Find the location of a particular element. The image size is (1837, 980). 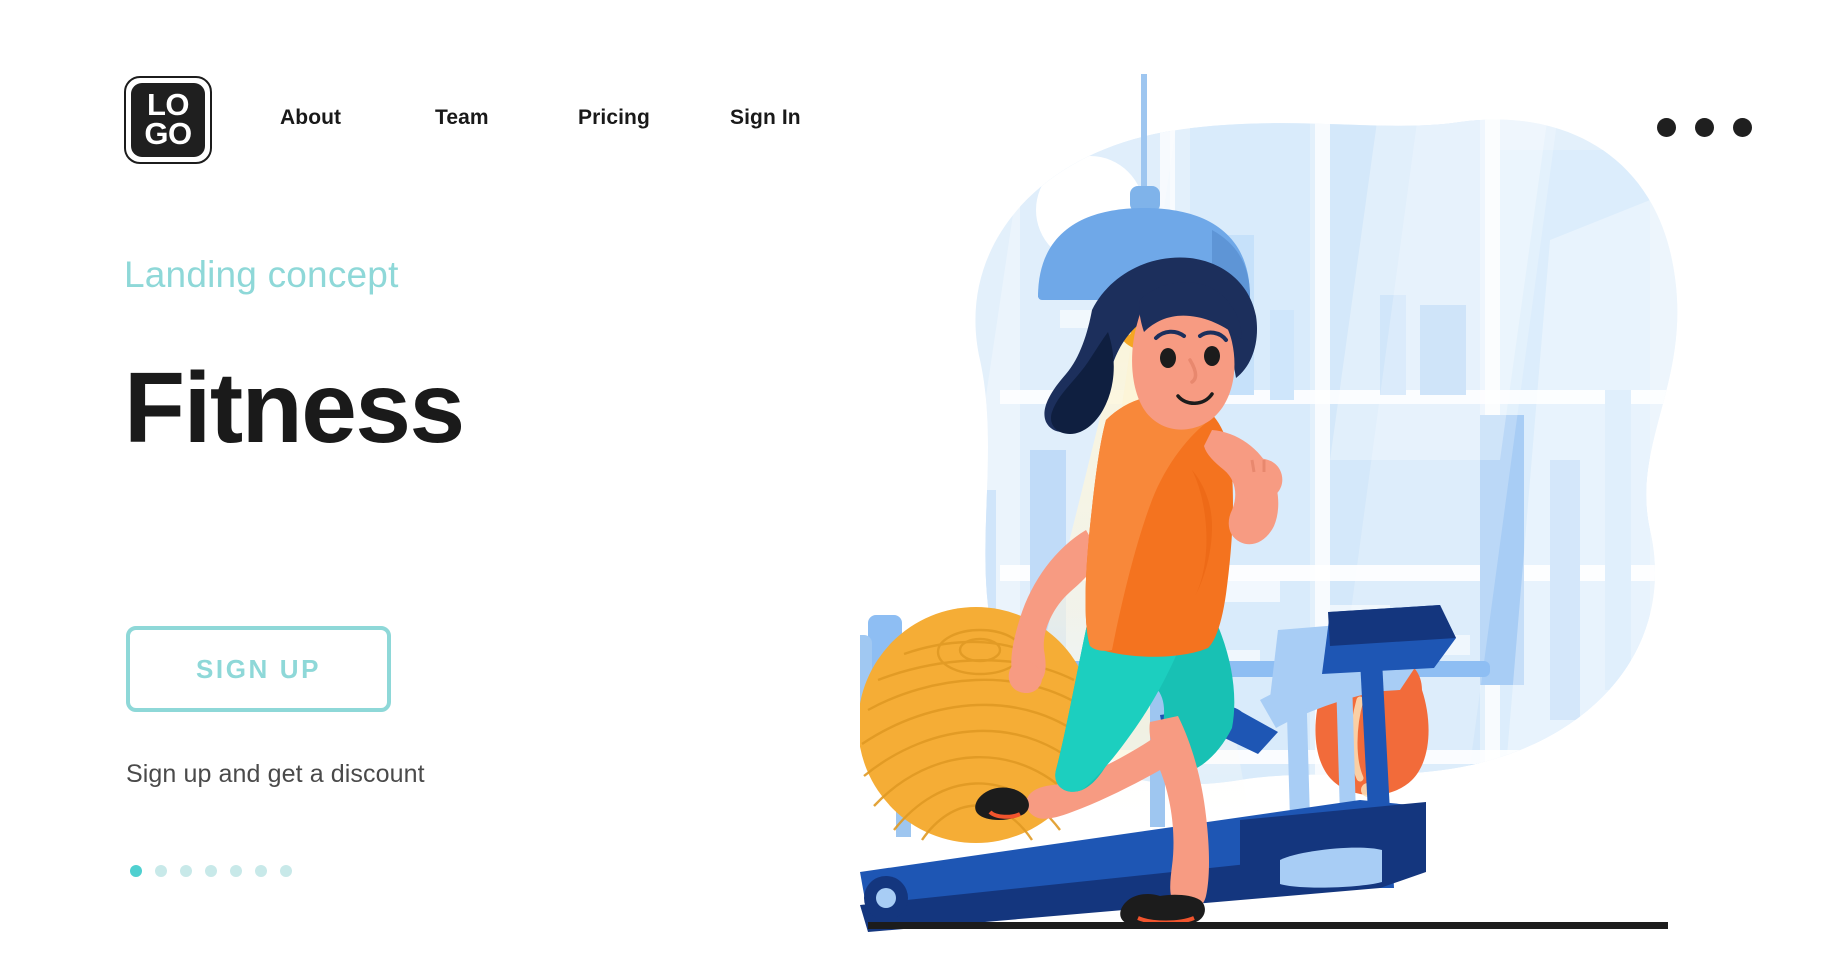

carousel-pagination is located at coordinates (211, 871).